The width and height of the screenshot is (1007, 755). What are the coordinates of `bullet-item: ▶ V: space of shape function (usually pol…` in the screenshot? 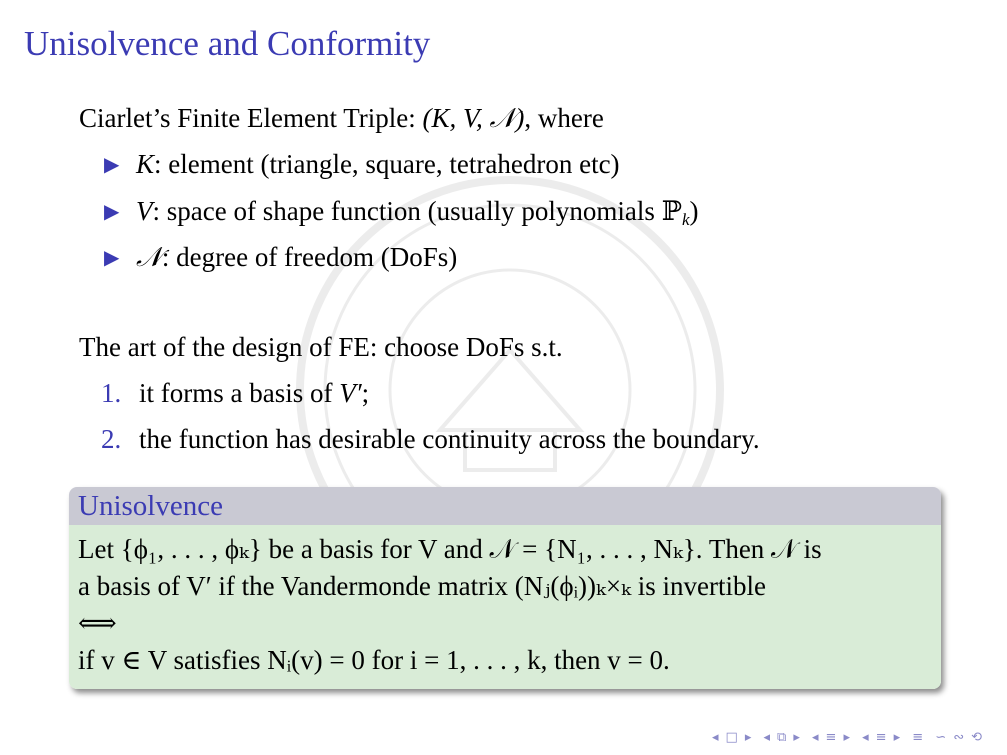 It's located at (401, 212).